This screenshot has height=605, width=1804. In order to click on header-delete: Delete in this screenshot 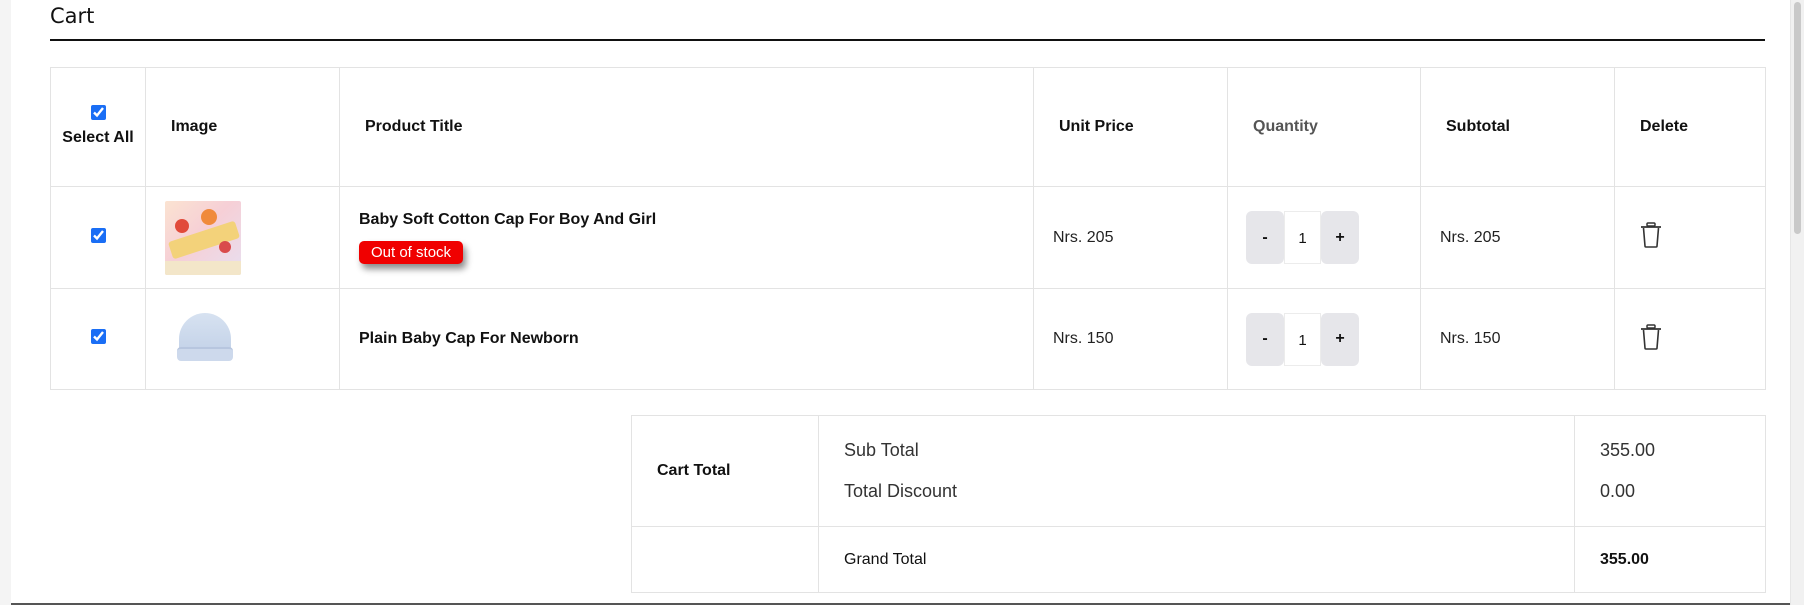, I will do `click(1690, 127)`.